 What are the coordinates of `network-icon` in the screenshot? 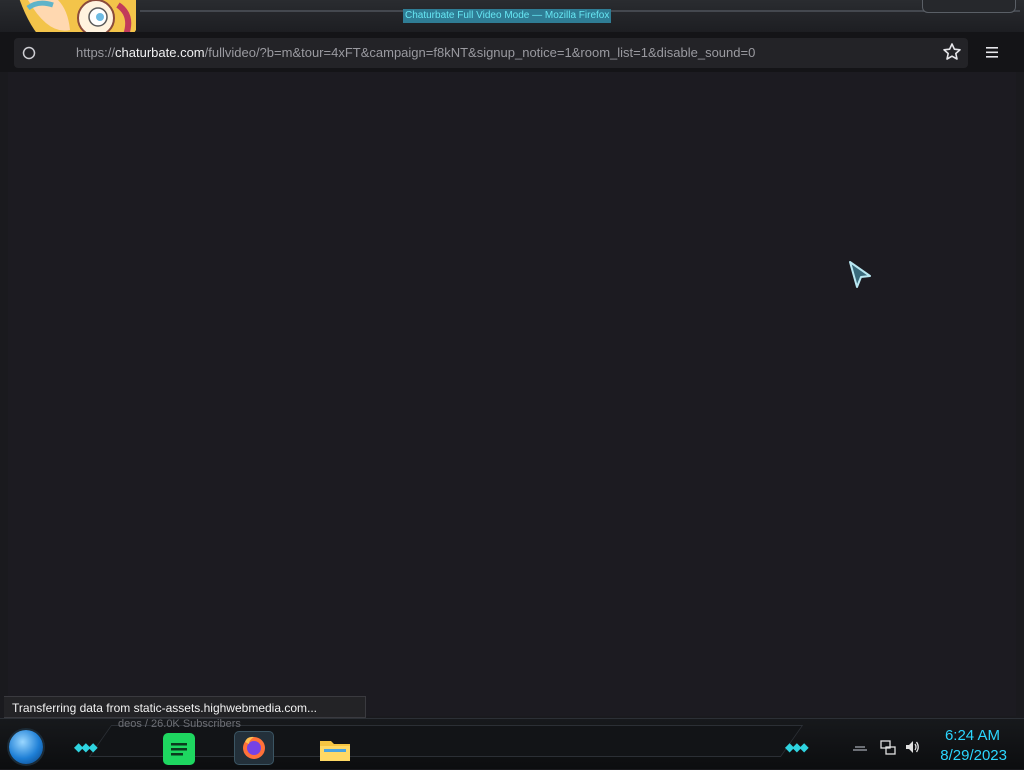 It's located at (888, 747).